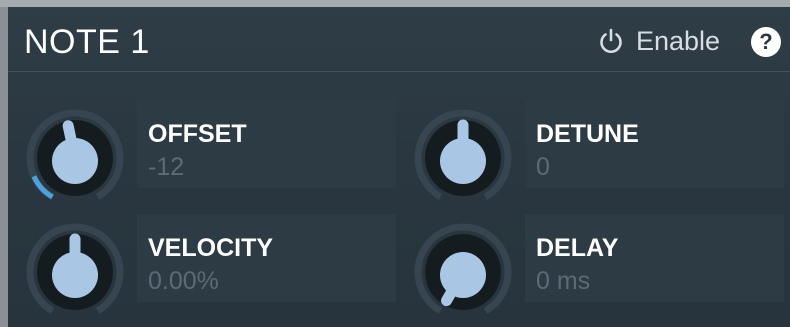 The height and width of the screenshot is (327, 790). What do you see at coordinates (197, 134) in the screenshot?
I see `offset-label: OFFSET` at bounding box center [197, 134].